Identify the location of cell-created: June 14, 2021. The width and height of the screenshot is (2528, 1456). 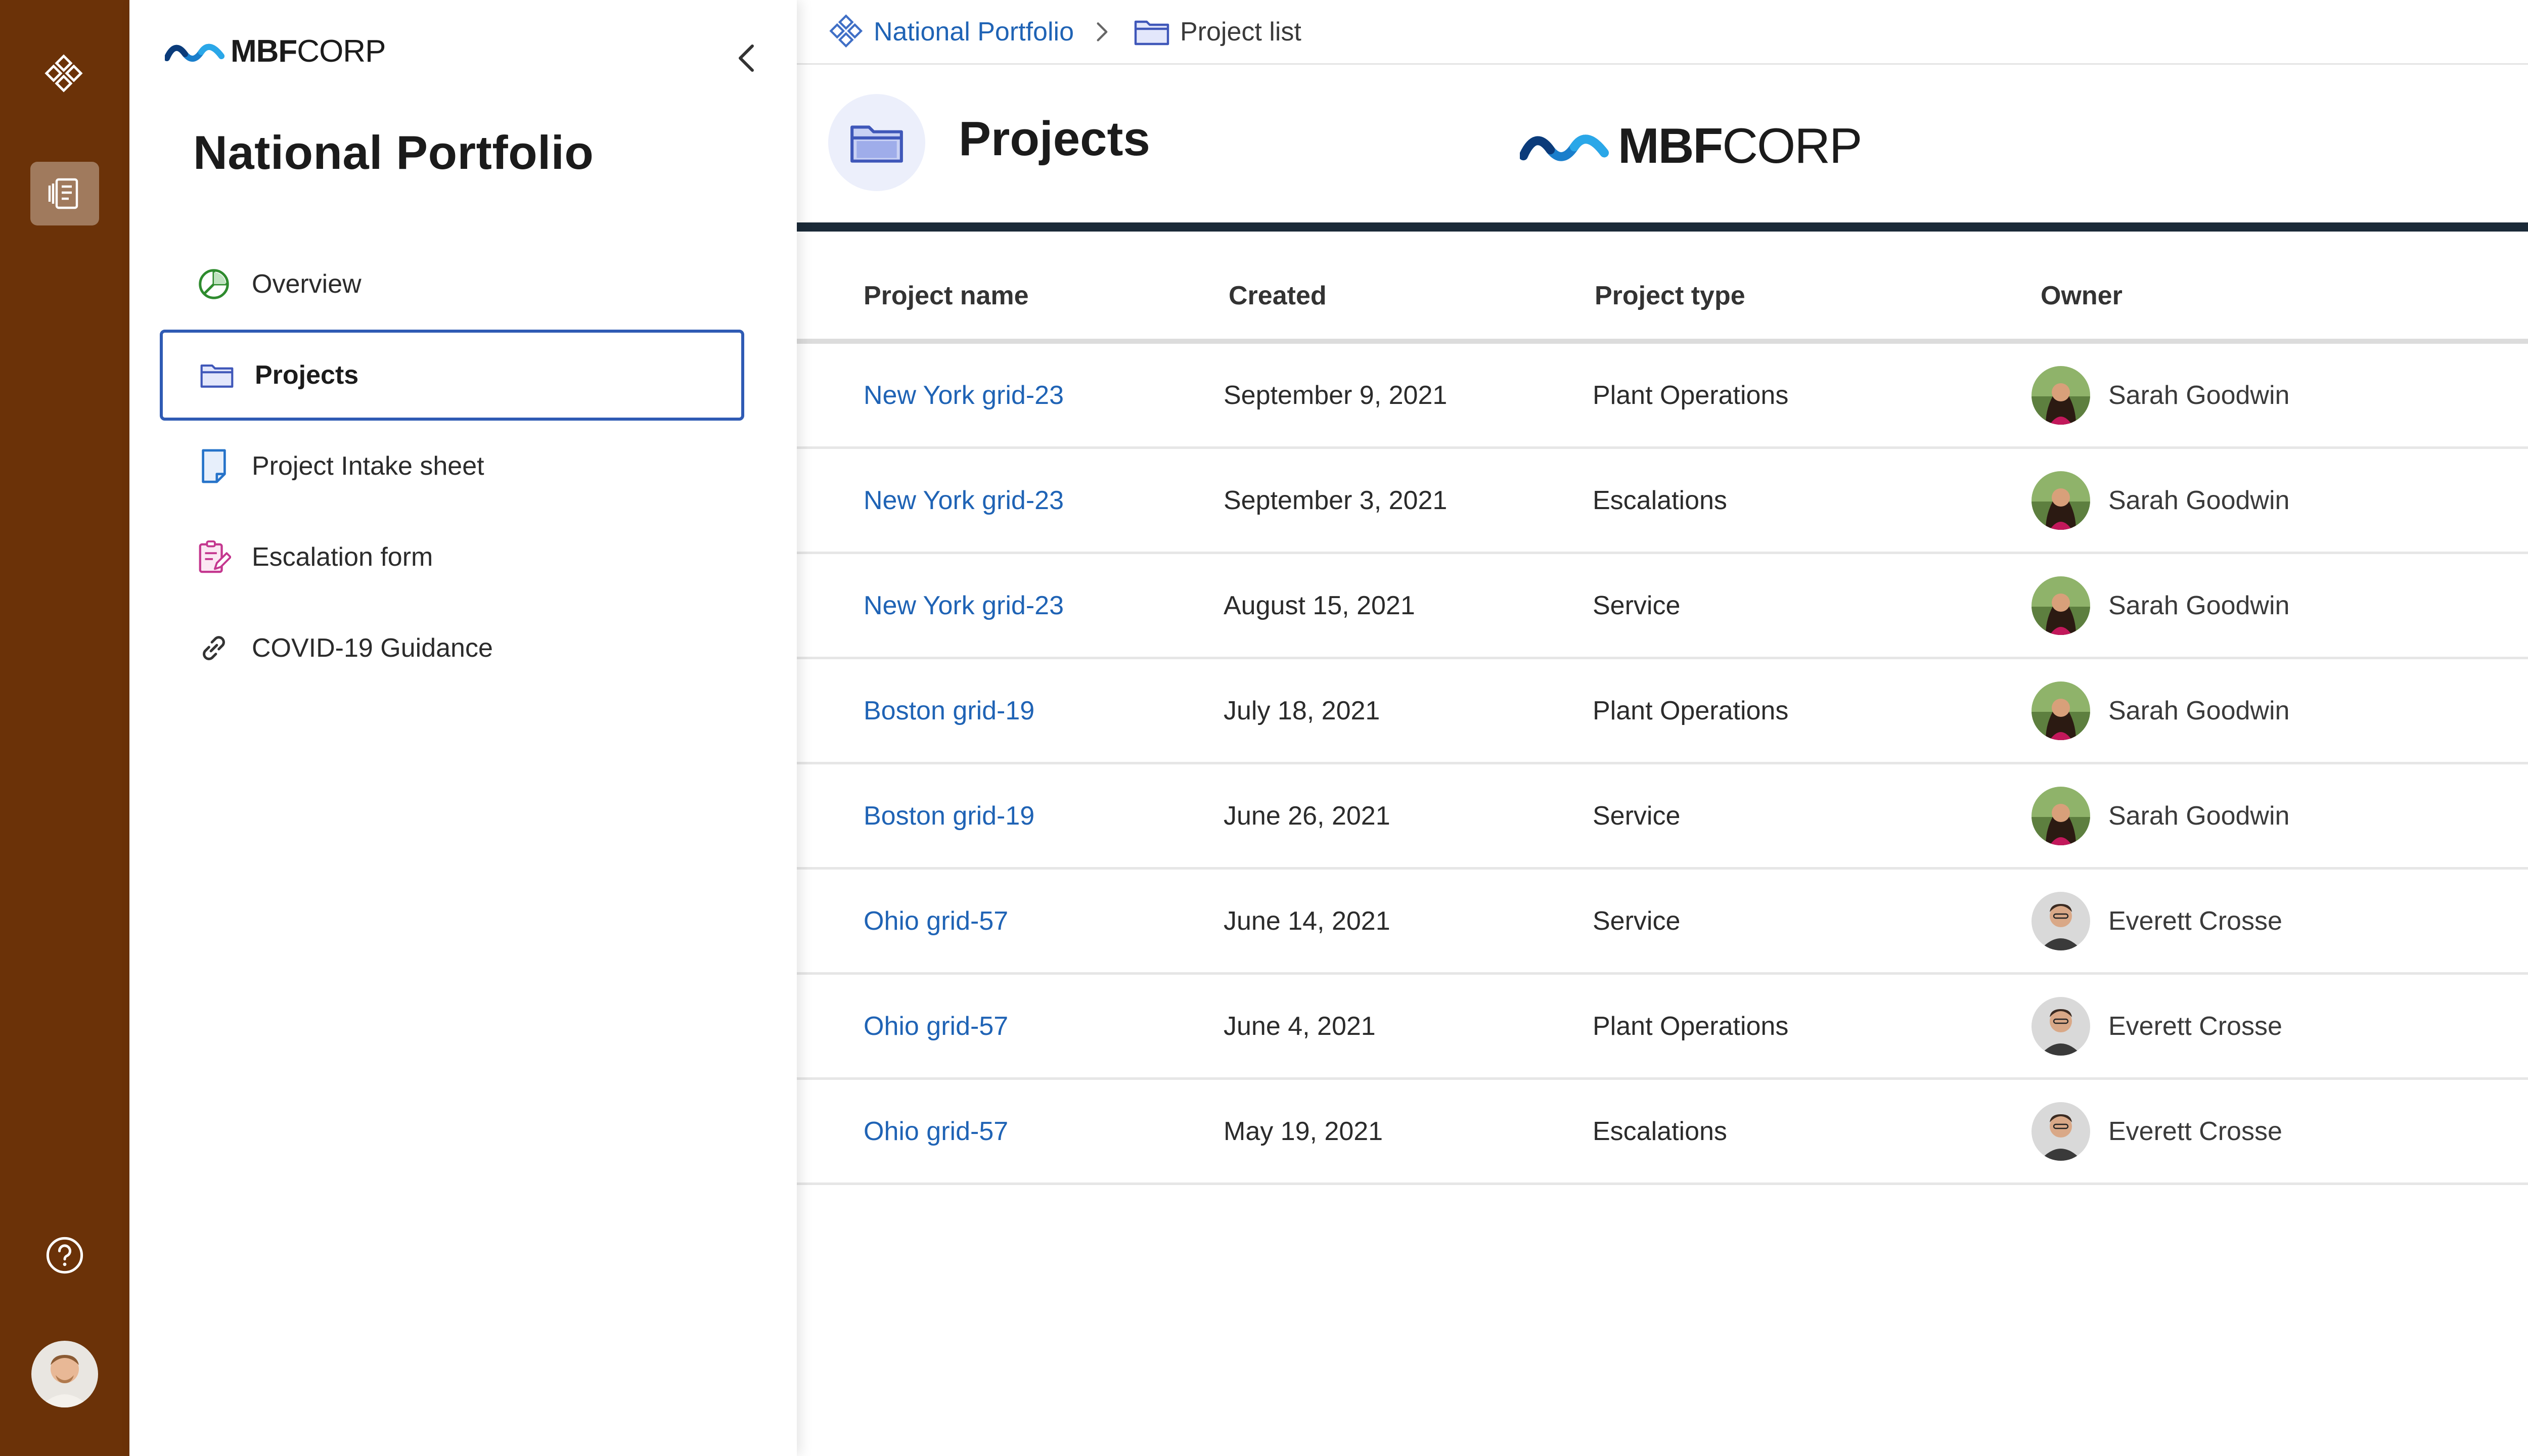
(1307, 921).